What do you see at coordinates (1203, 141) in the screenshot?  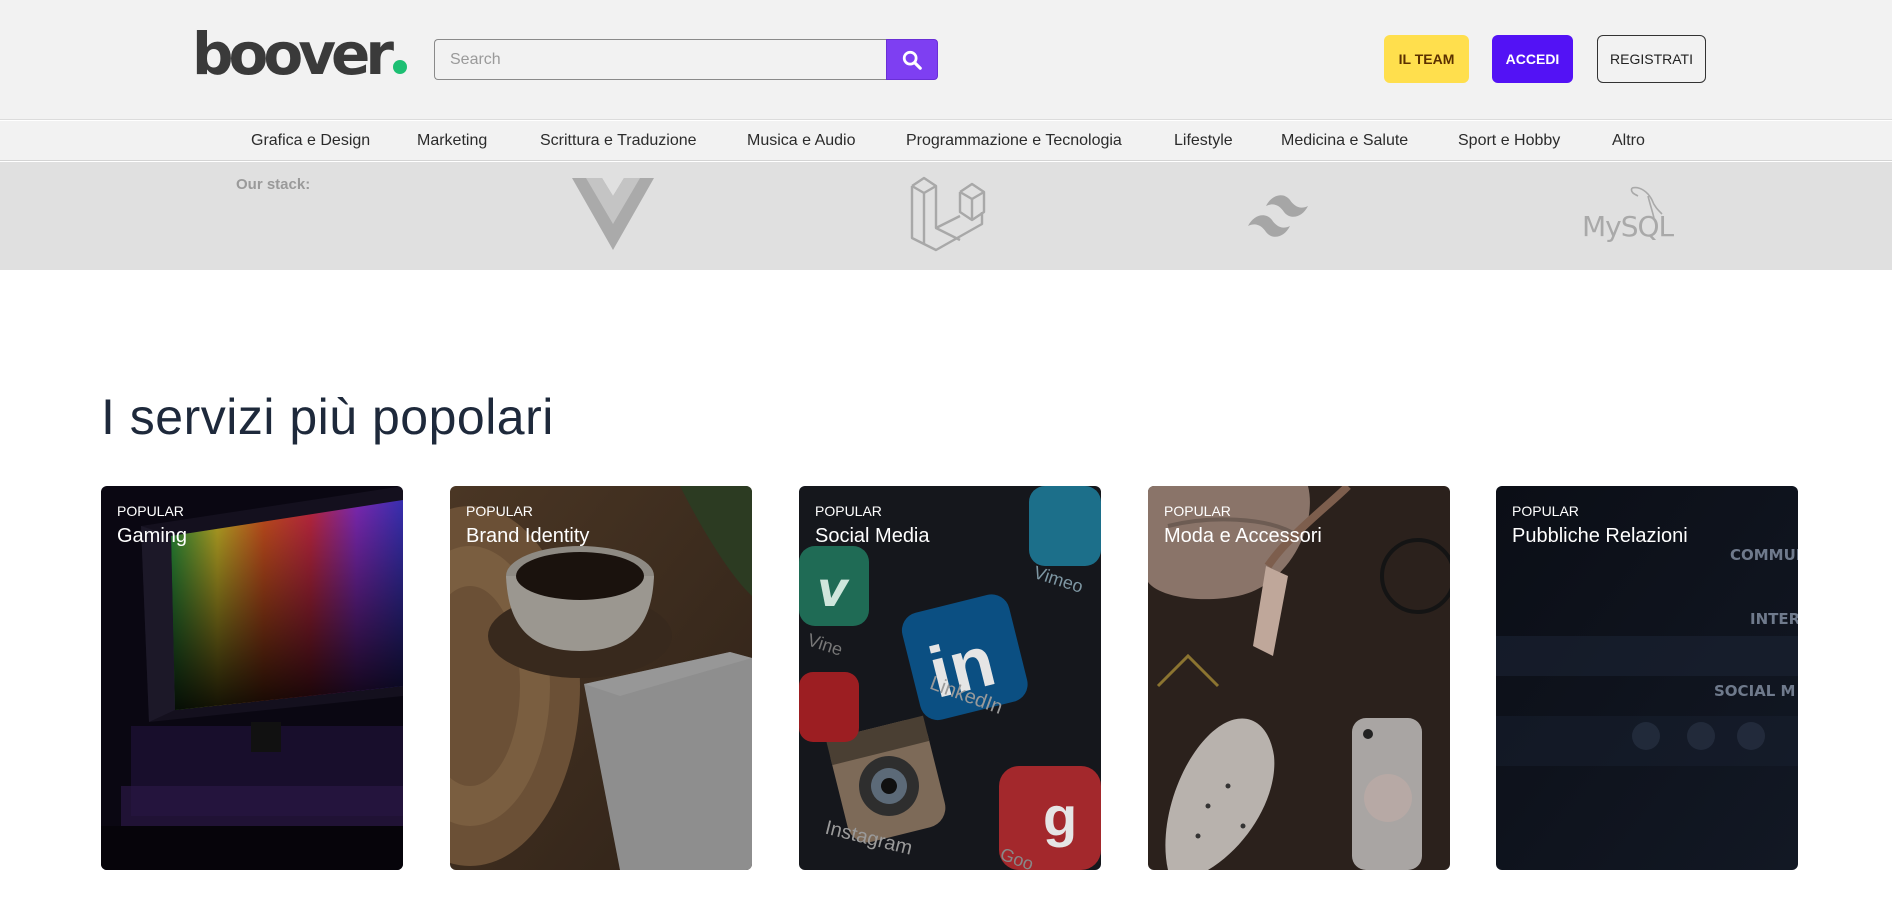 I see `category-lifestyle: Lifestyle` at bounding box center [1203, 141].